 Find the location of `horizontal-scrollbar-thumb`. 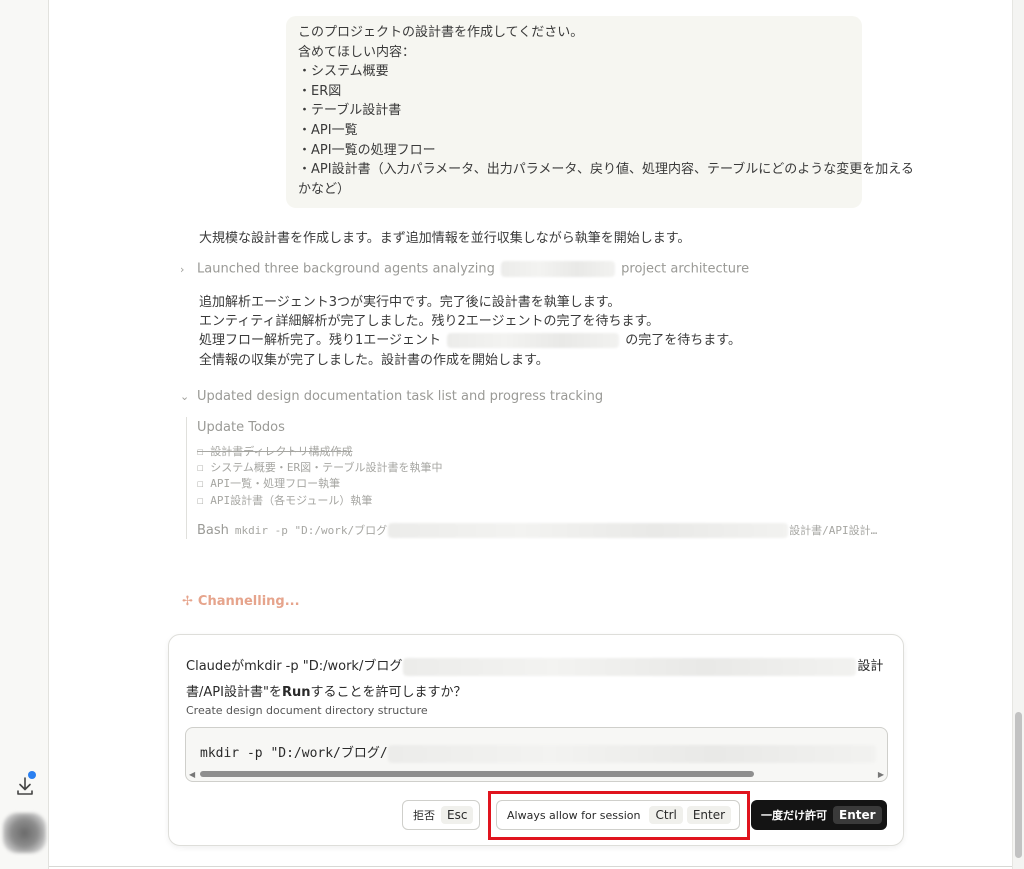

horizontal-scrollbar-thumb is located at coordinates (477, 774).